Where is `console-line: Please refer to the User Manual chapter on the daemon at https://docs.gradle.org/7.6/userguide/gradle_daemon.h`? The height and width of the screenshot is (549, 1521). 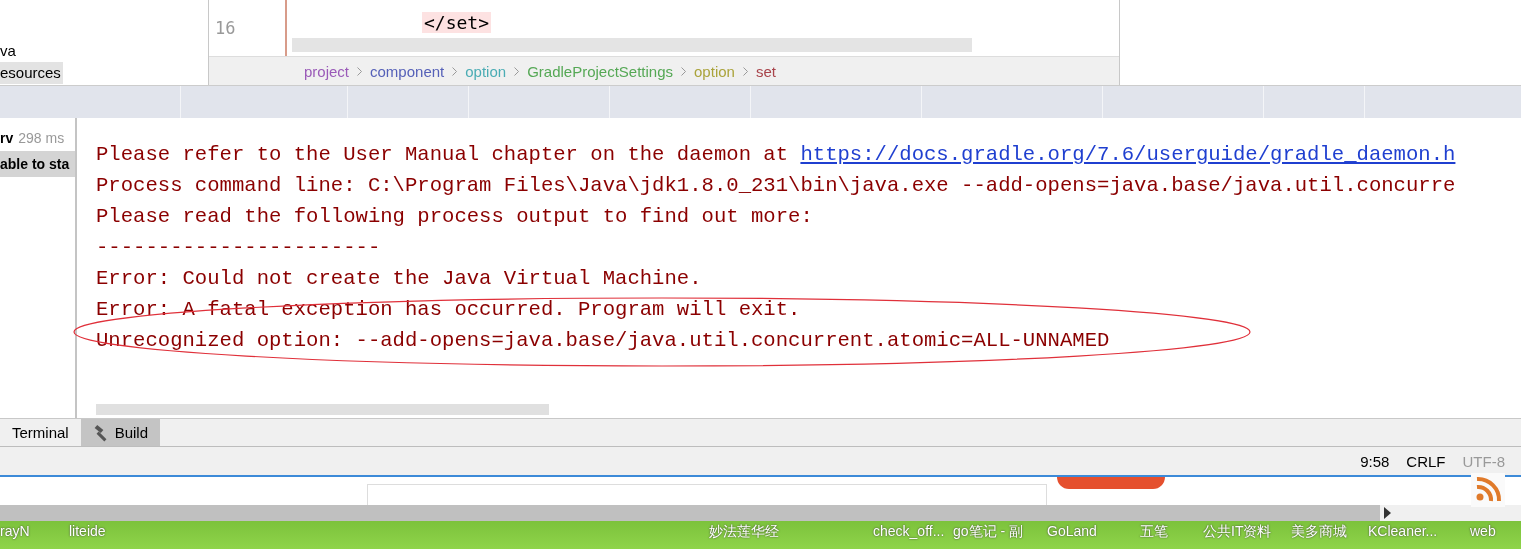 console-line: Please refer to the User Manual chapter on the daemon at https://docs.gradle.org/7.6/userguide/gradle_daemon.h is located at coordinates (776, 155).